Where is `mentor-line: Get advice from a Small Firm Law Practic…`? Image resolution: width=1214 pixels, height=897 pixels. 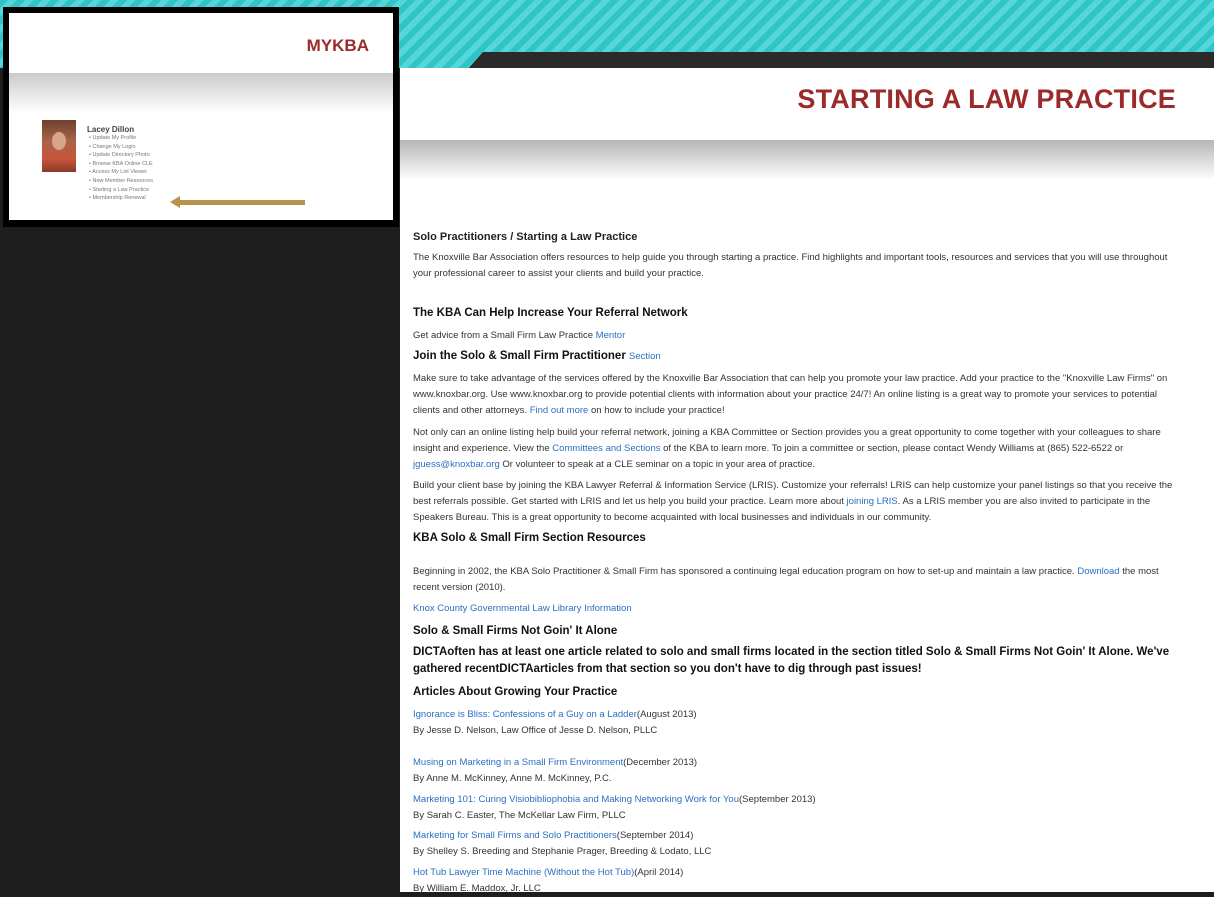
mentor-line: Get advice from a Small Firm Law Practic… is located at coordinates (795, 336).